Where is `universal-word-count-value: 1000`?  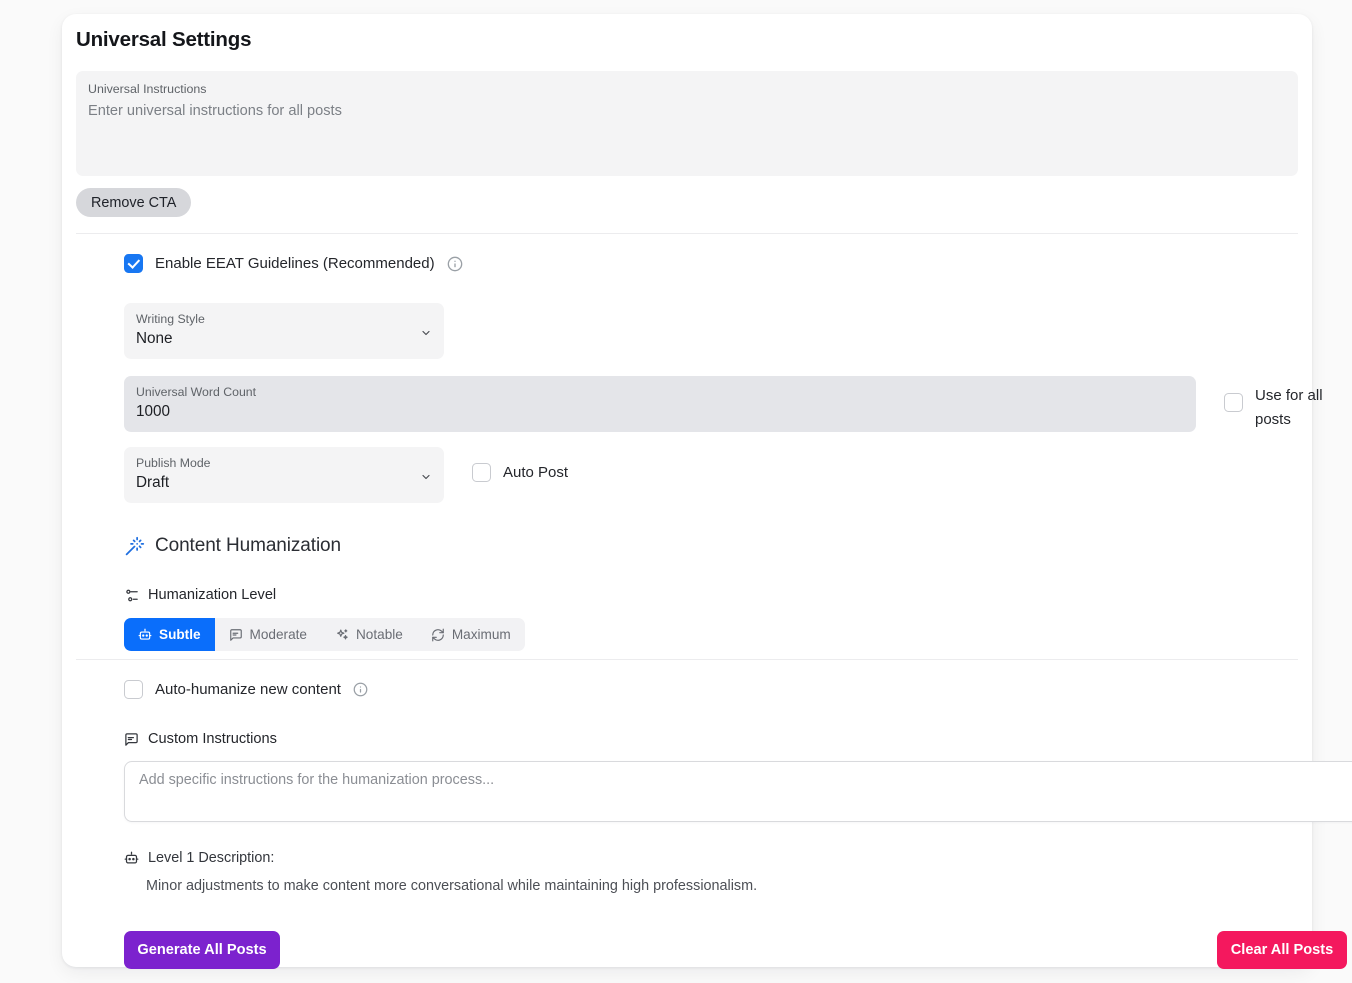
universal-word-count-value: 1000 is located at coordinates (153, 411).